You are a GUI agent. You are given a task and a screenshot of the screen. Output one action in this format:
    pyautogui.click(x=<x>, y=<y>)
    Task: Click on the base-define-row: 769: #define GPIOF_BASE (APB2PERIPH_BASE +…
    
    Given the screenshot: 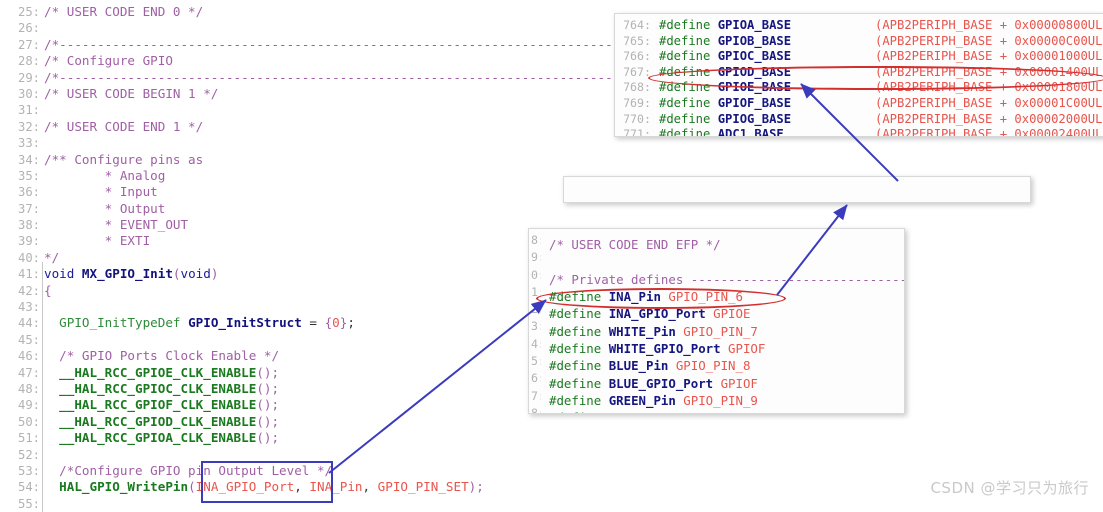 What is the action you would take?
    pyautogui.click(x=859, y=104)
    